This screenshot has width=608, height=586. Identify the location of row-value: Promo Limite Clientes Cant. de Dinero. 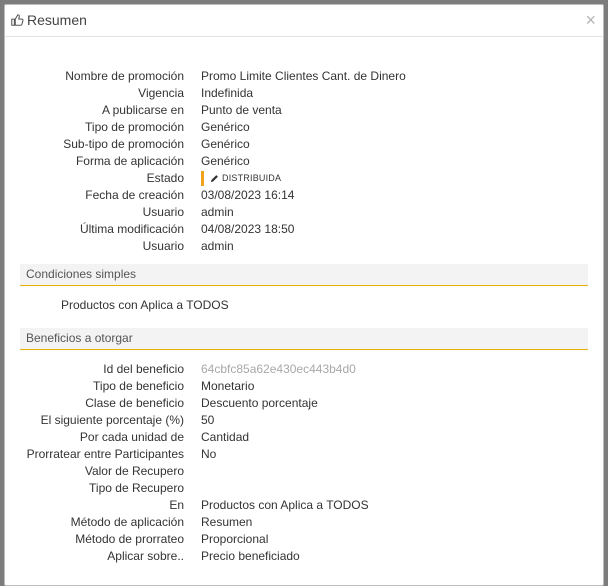
(303, 76).